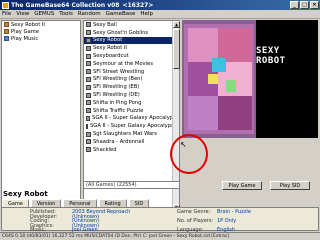  Describe the element at coordinates (304, 5) in the screenshot. I see `maximize-button: □` at that location.